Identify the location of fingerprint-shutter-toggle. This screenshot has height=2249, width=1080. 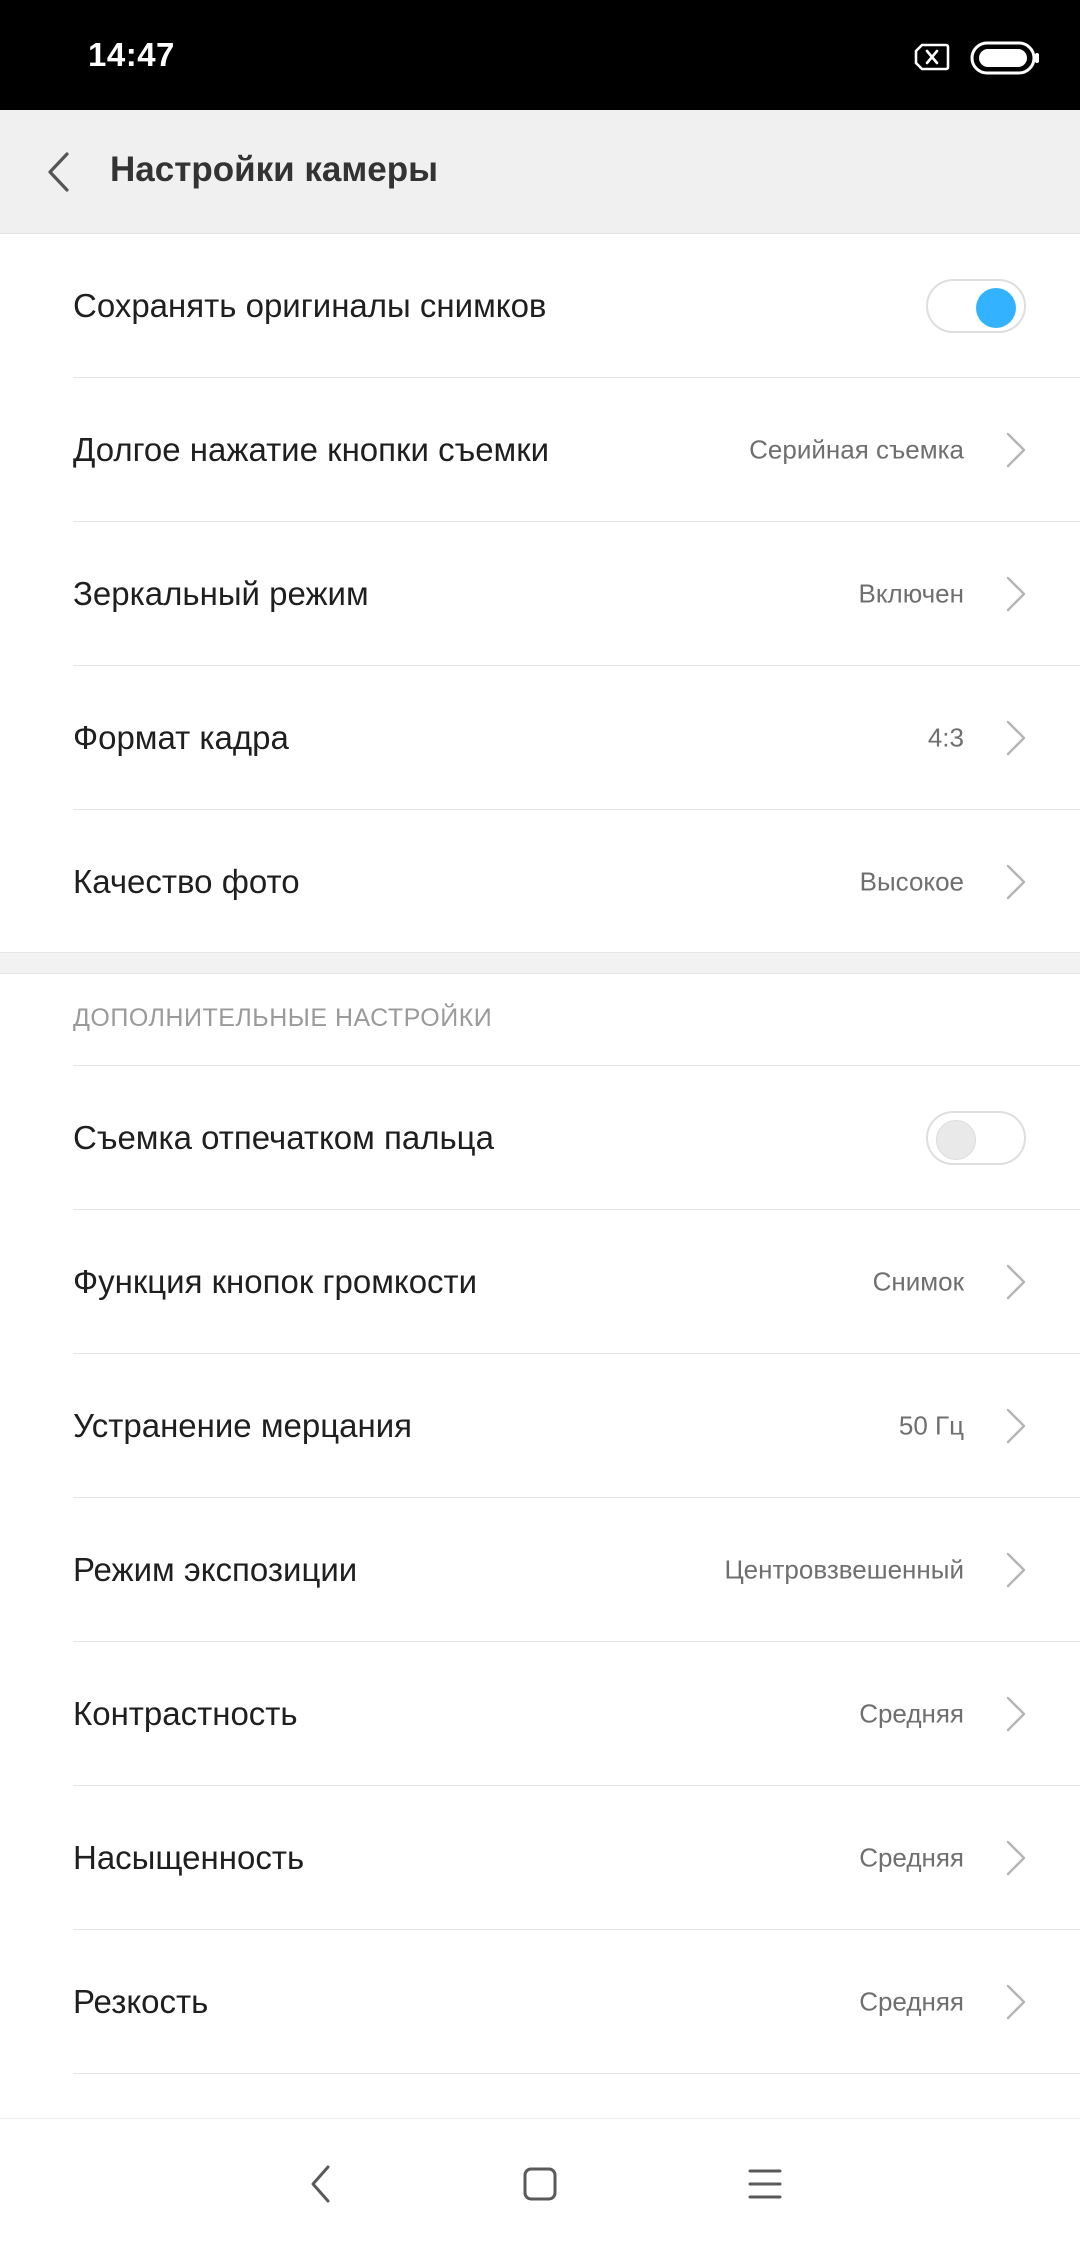
(976, 1137).